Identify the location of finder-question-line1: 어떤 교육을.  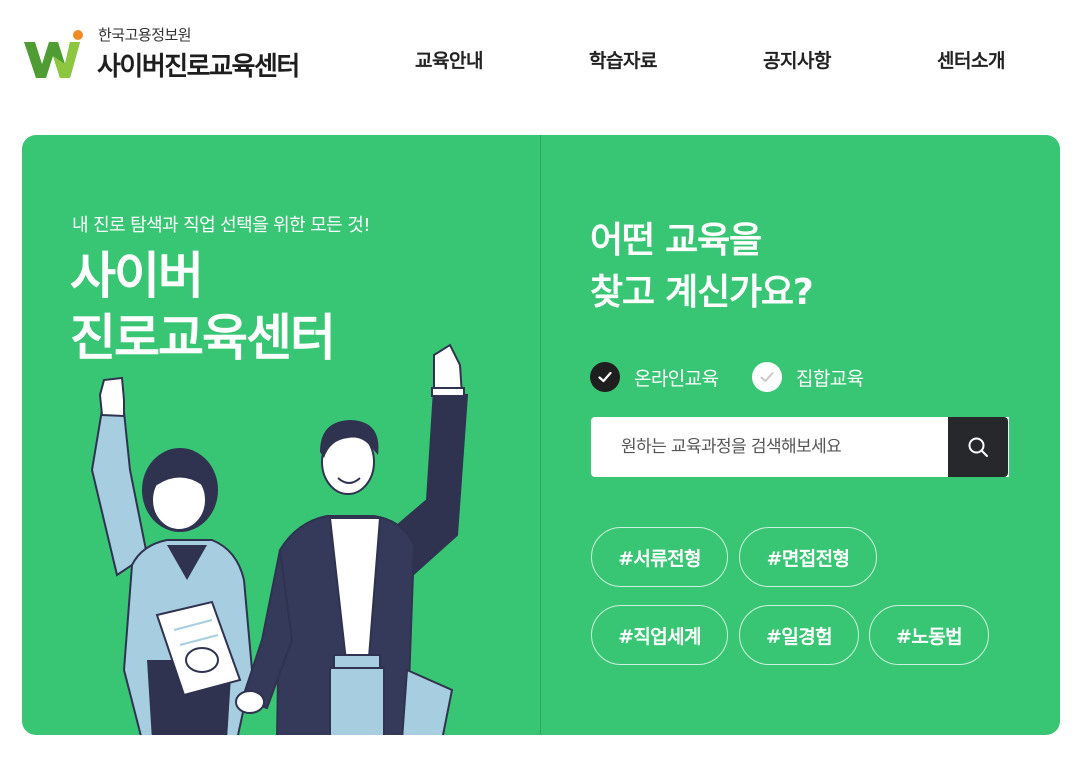
(676, 240).